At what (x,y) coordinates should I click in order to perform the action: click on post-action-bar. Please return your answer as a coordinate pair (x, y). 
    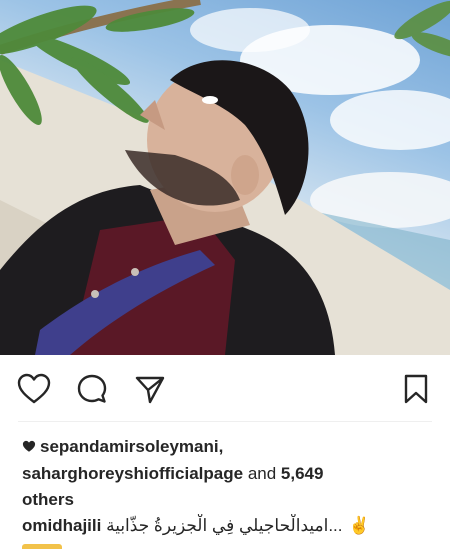
    Looking at the image, I should click on (225, 388).